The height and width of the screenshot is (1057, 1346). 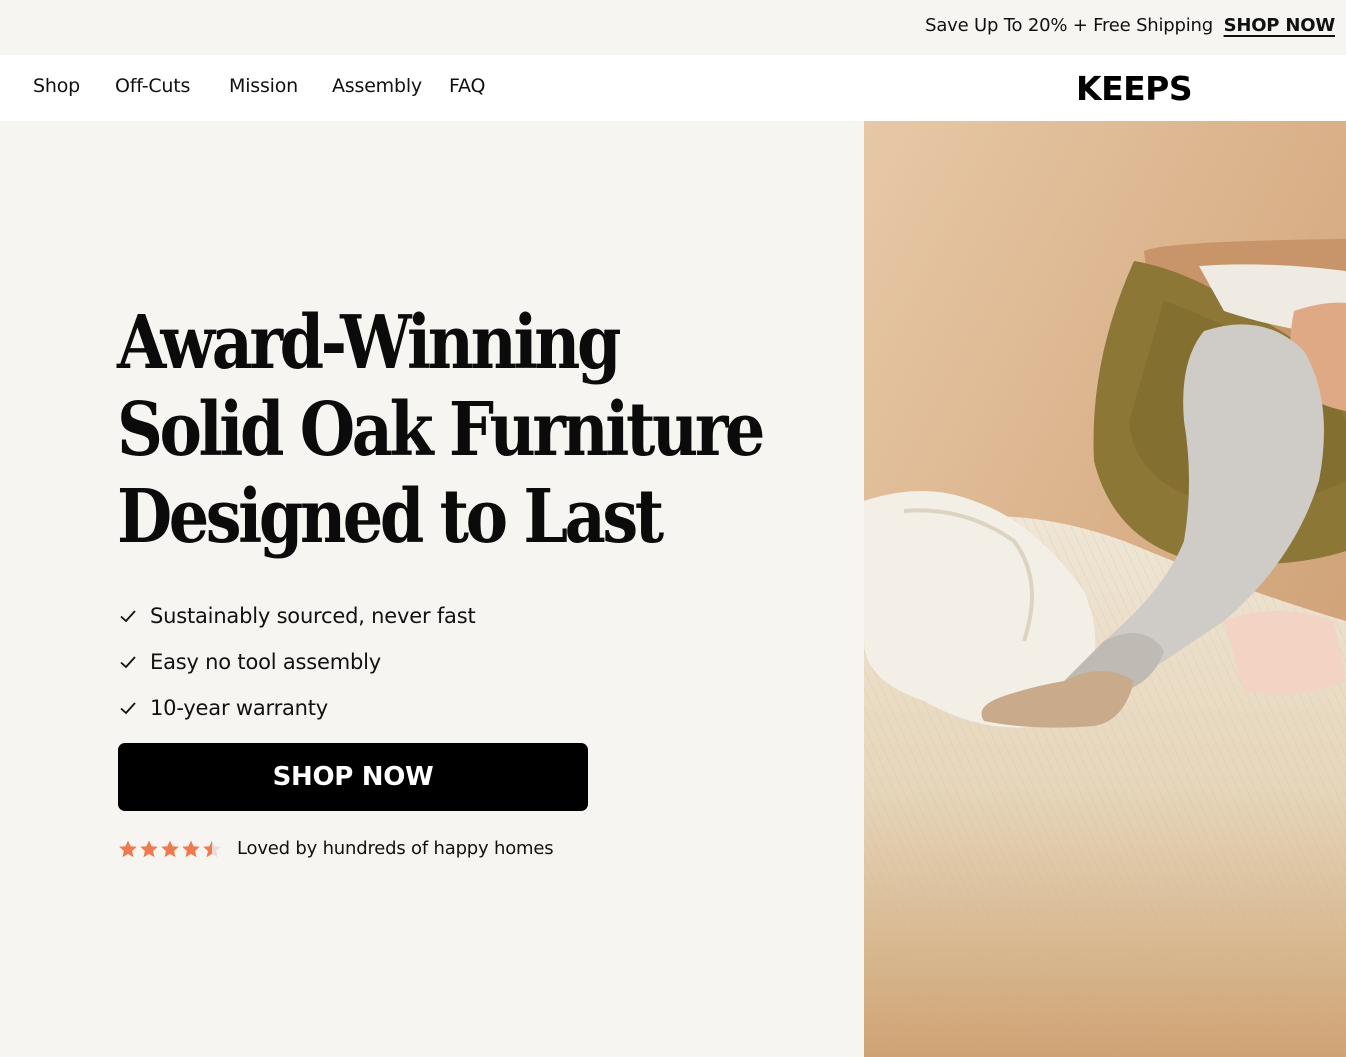 I want to click on rating-row: Loved by hundreds of happy homes, so click(x=336, y=848).